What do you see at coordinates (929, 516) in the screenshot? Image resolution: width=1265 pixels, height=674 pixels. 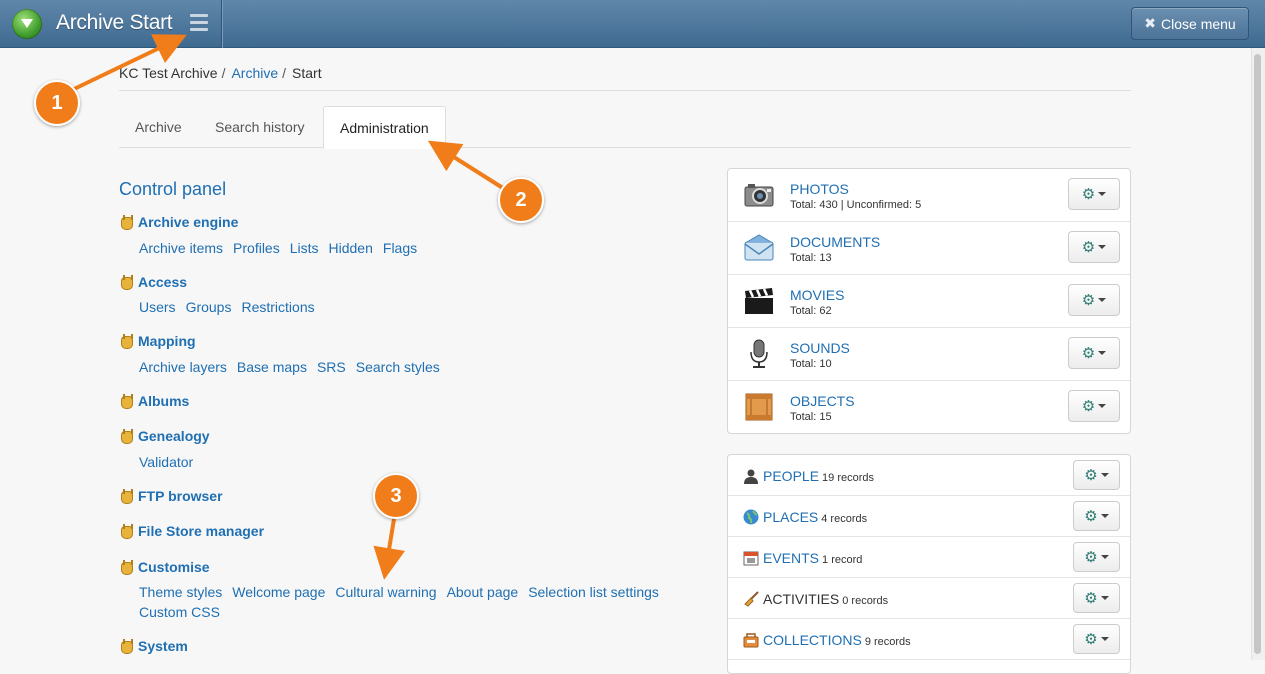 I see `record-row-places: PLACES 4 records ⚙` at bounding box center [929, 516].